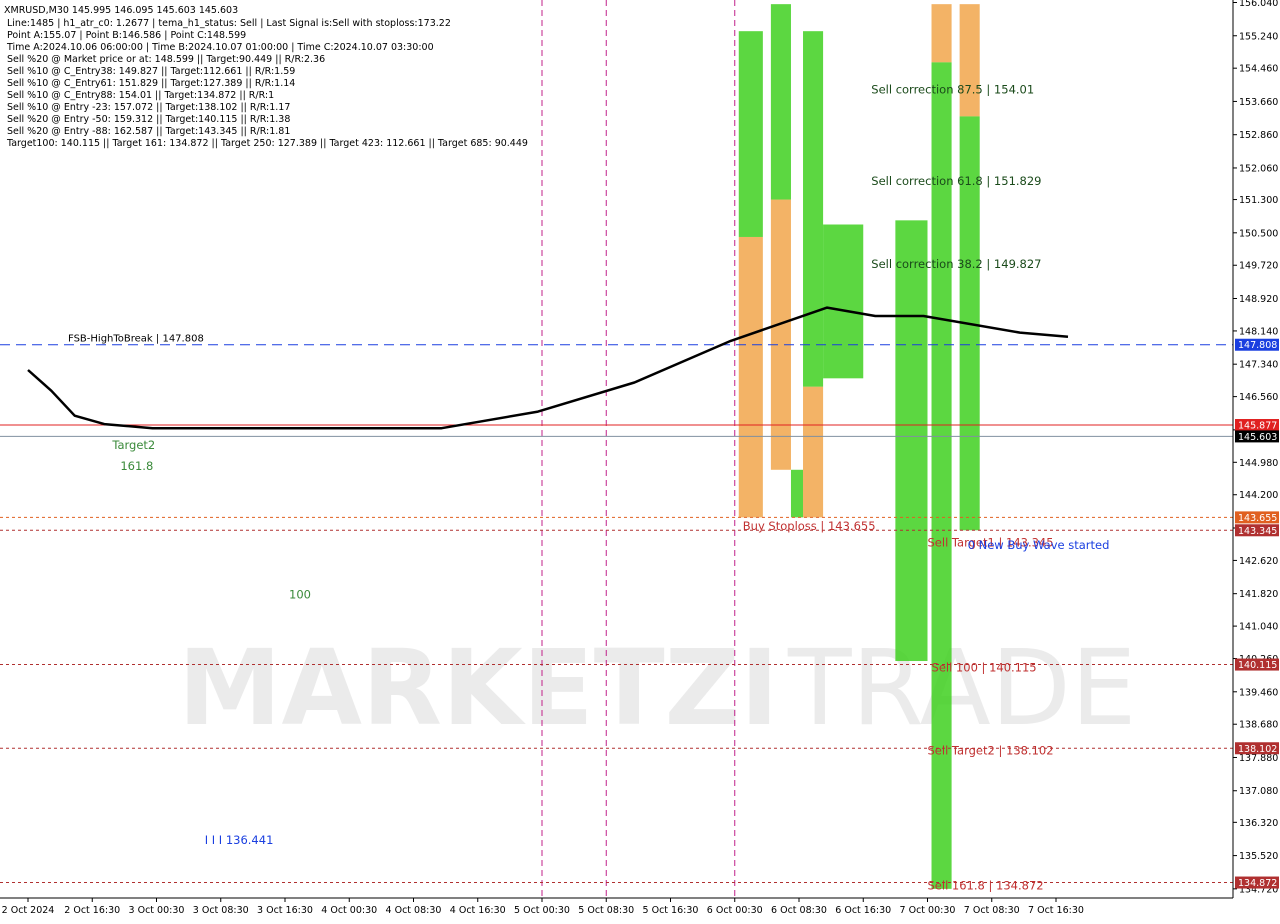  What do you see at coordinates (136, 466) in the screenshot?
I see `annotation-2: 161.8` at bounding box center [136, 466].